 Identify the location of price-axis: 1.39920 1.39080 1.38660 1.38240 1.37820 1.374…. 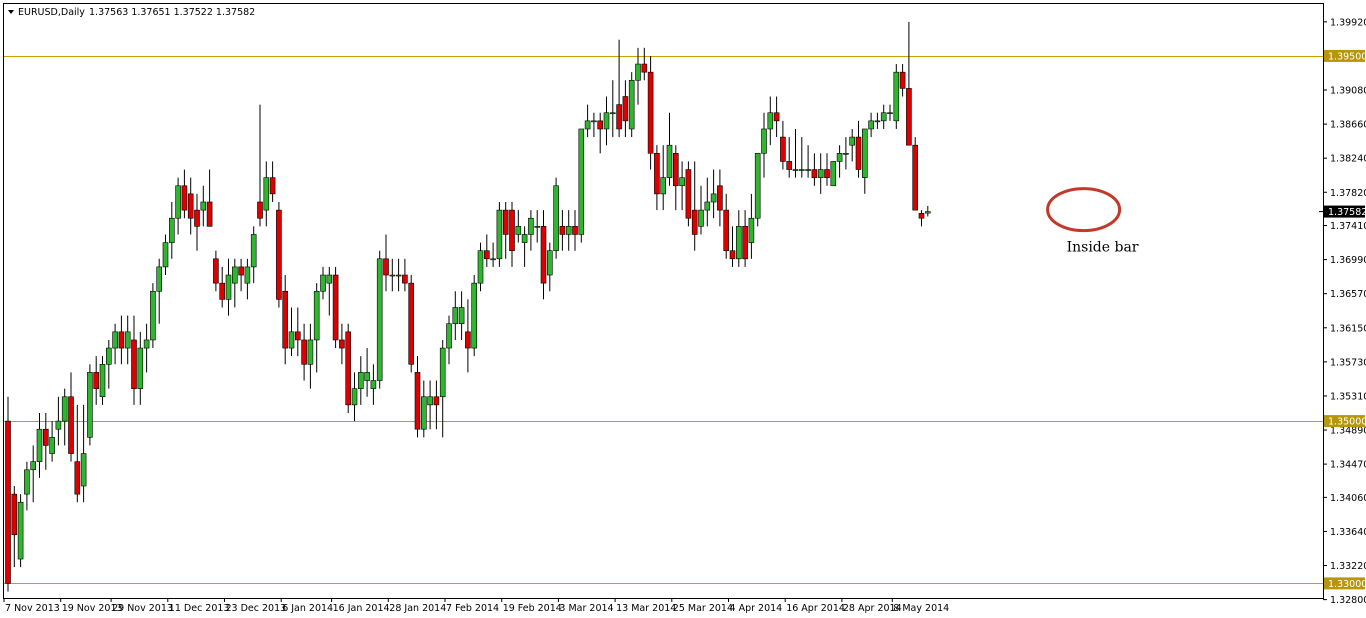
(1342, 311).